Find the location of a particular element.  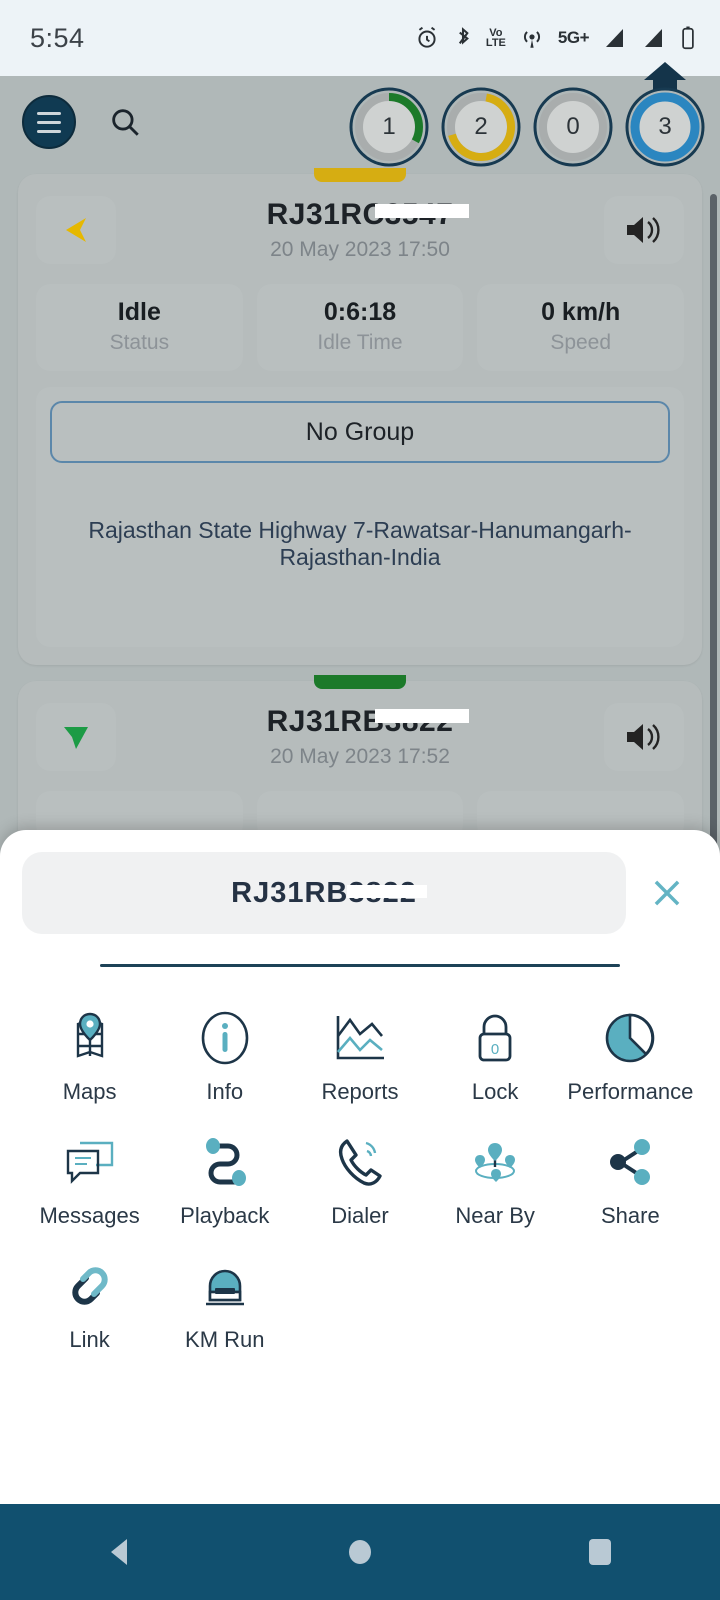

map-pin-icon is located at coordinates (89, 1038).